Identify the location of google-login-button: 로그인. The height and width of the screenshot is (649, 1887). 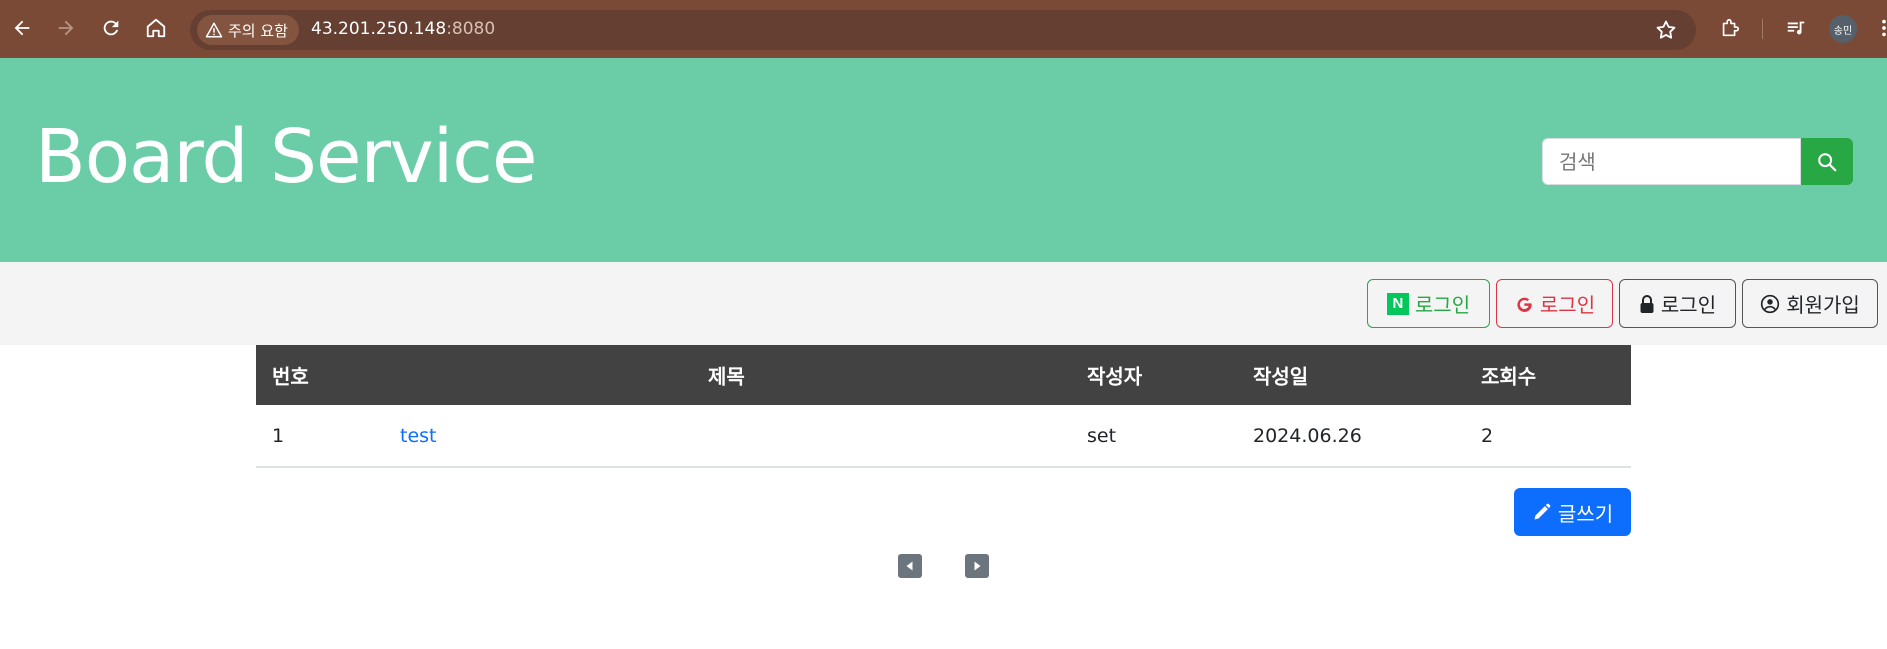
(1554, 303).